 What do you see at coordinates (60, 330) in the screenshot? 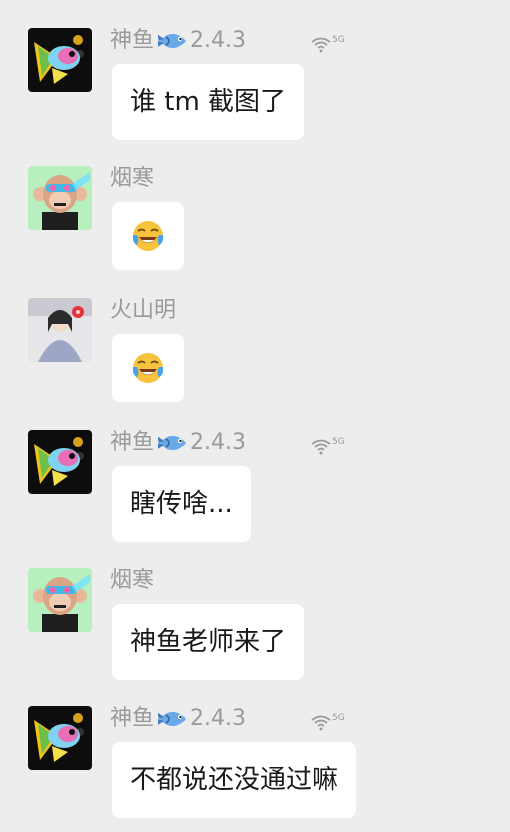
I see `portrait-avatar` at bounding box center [60, 330].